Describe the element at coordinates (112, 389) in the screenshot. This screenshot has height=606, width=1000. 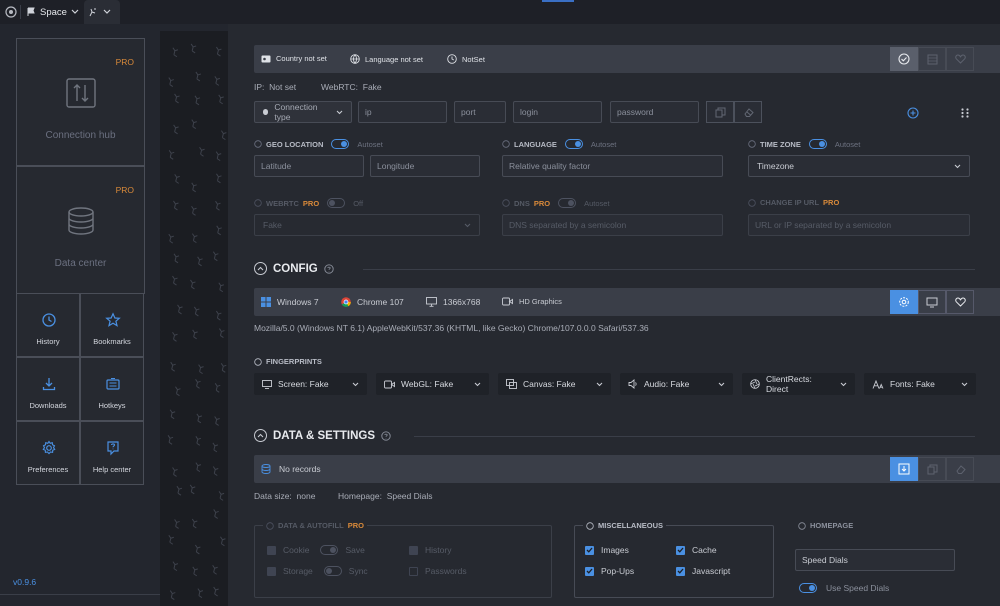
I see `hotkeys-tile: Hotkeys` at that location.